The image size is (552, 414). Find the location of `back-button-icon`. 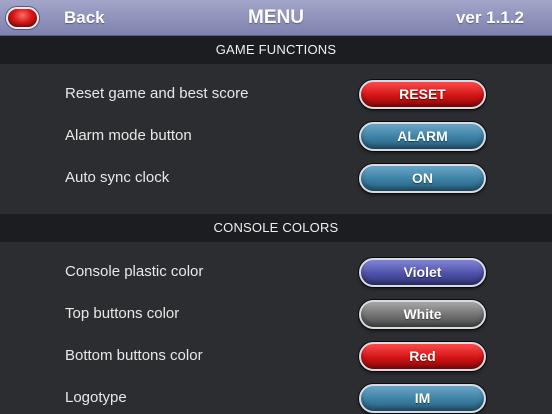

back-button-icon is located at coordinates (22, 18).